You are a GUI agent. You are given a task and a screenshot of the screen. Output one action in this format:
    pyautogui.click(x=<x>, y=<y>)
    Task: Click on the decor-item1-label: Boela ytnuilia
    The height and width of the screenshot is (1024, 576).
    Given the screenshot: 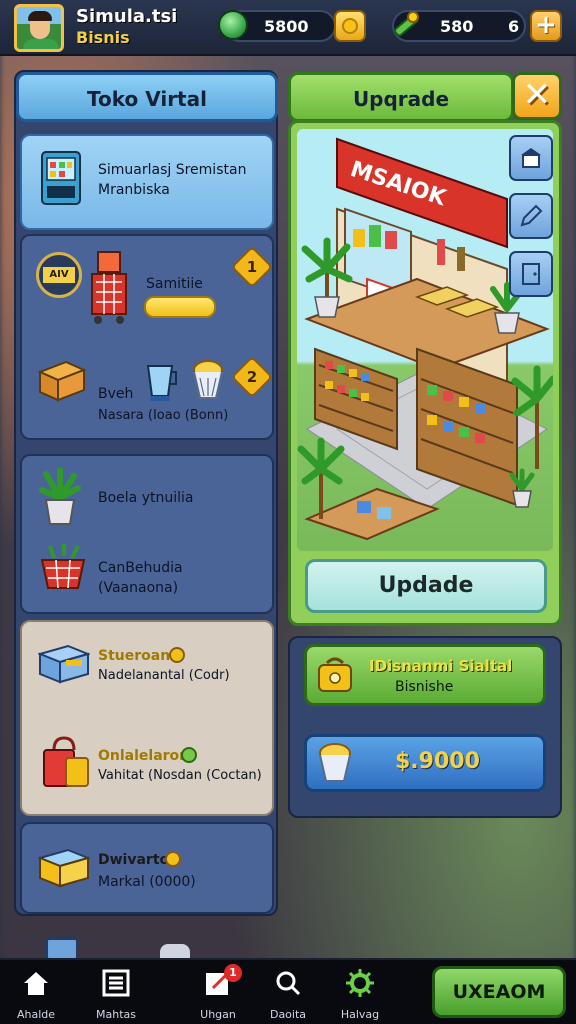 What is the action you would take?
    pyautogui.click(x=146, y=498)
    